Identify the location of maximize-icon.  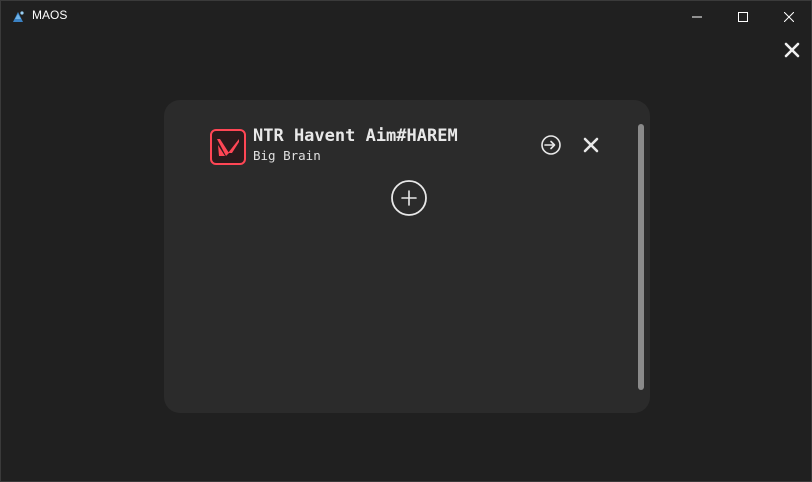
(743, 16).